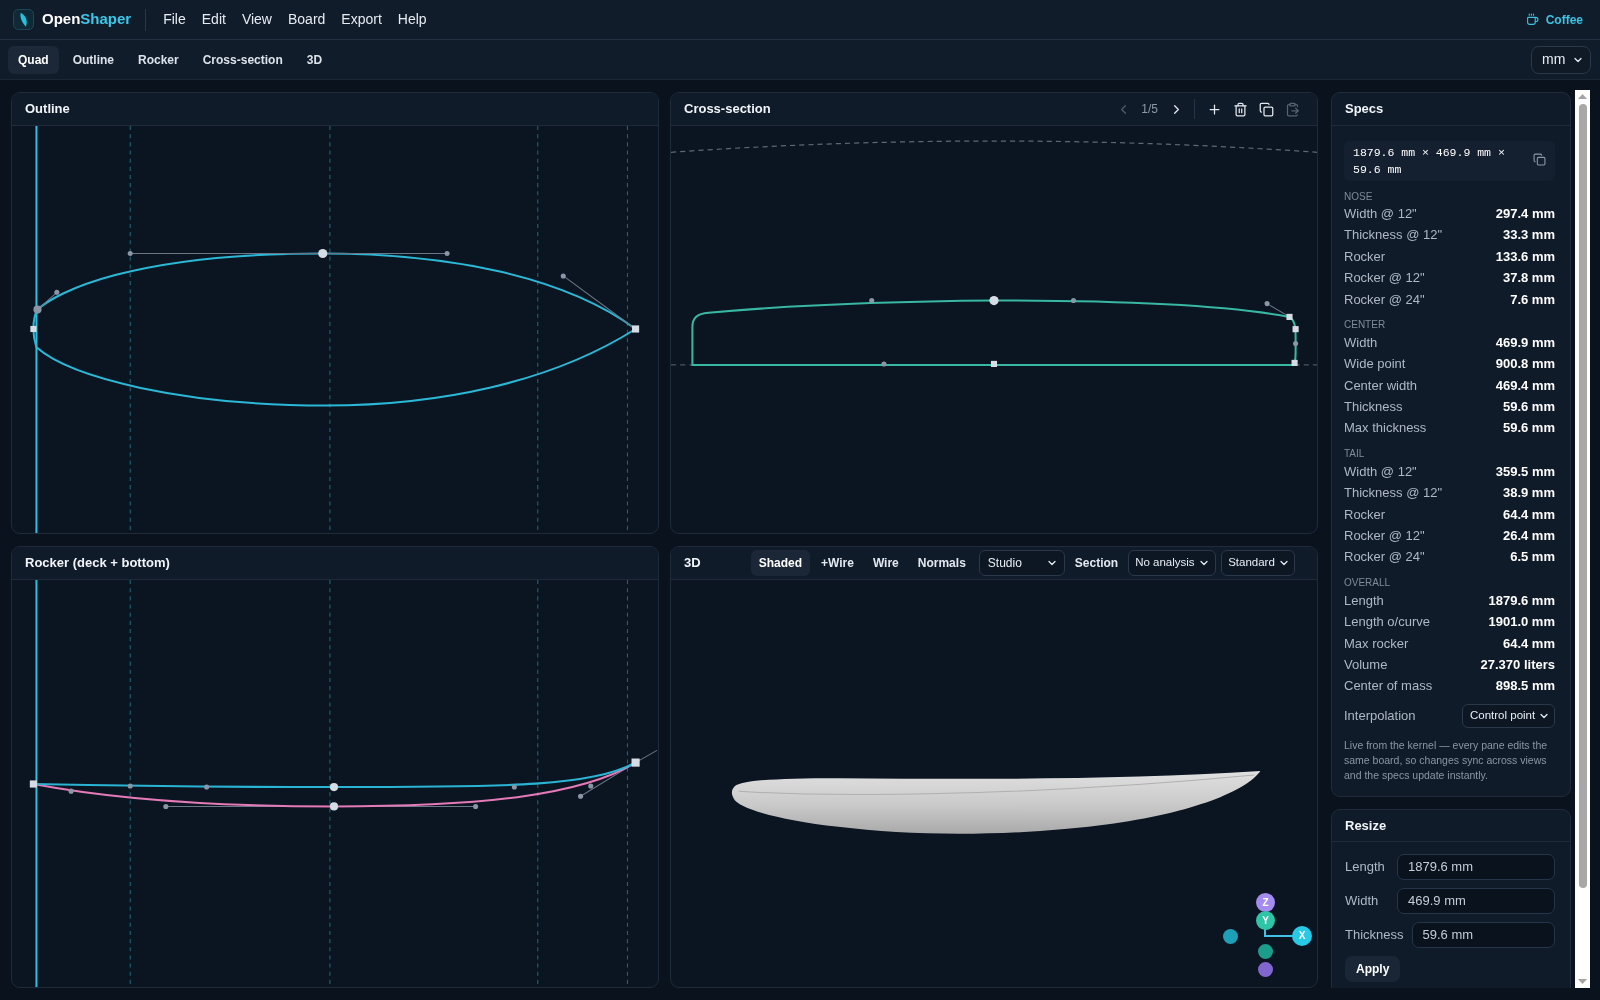 The height and width of the screenshot is (1000, 1600). I want to click on apply-button: Apply, so click(1373, 968).